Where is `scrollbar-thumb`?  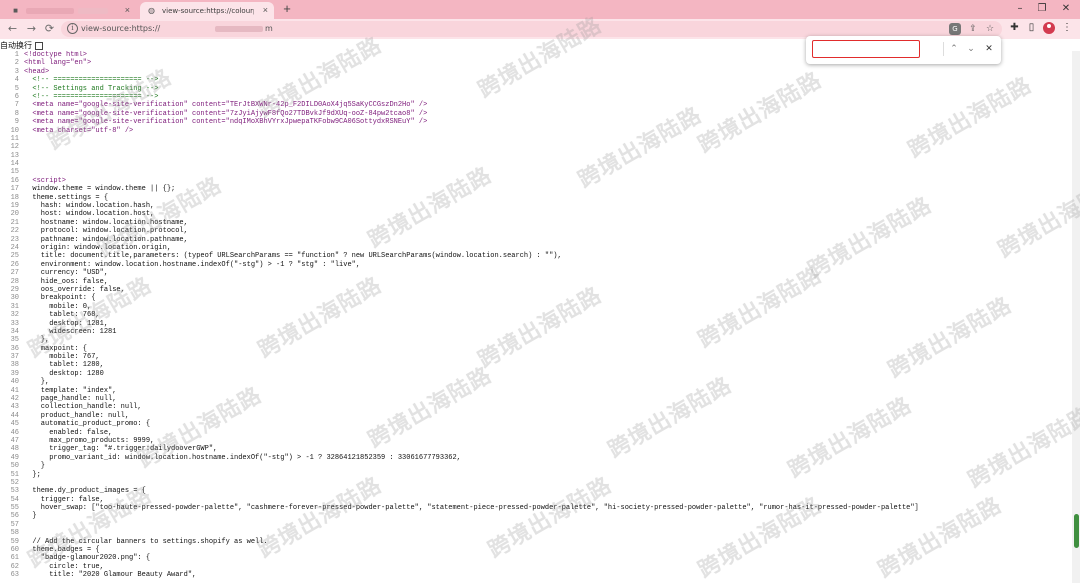 scrollbar-thumb is located at coordinates (1076, 531).